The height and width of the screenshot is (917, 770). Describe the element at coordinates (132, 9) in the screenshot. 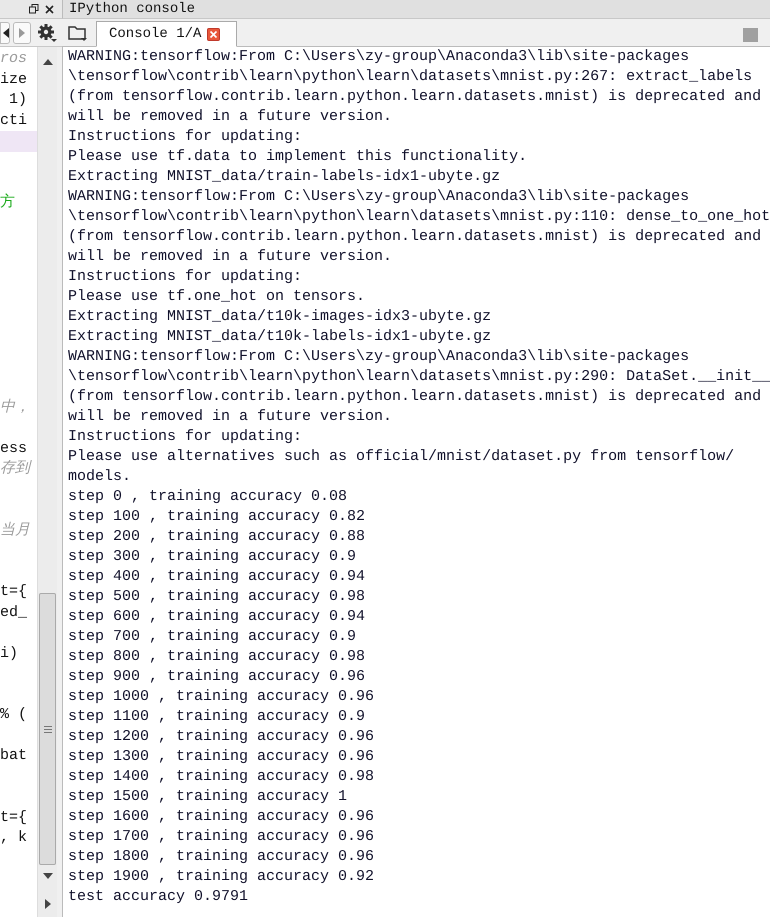

I see `pane-title: IPython console` at that location.